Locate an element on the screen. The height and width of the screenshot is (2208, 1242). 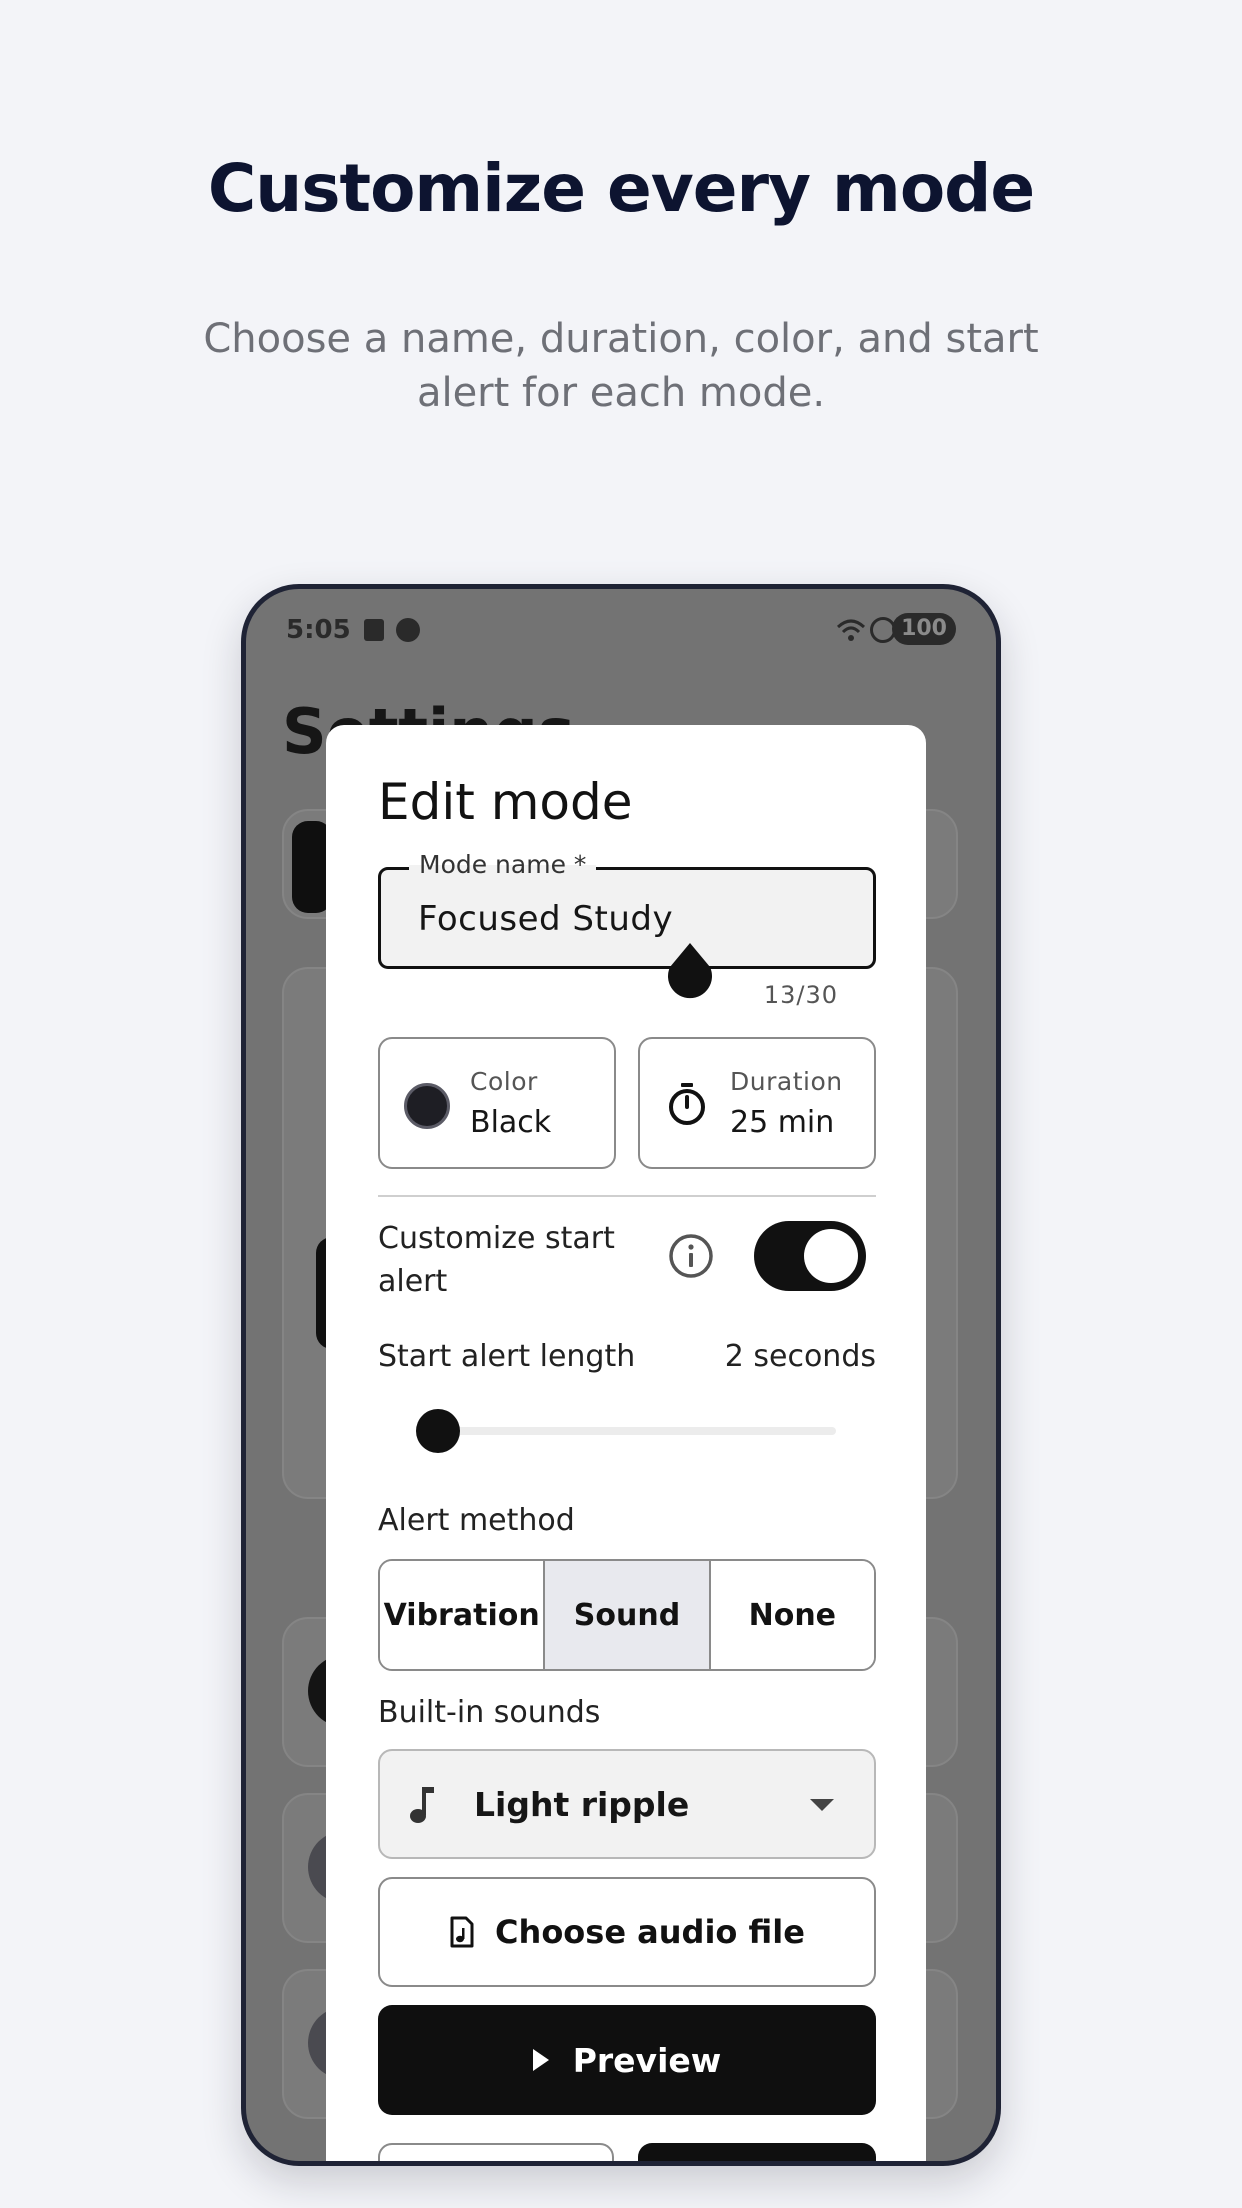
dropdown-caret-icon is located at coordinates (822, 1805).